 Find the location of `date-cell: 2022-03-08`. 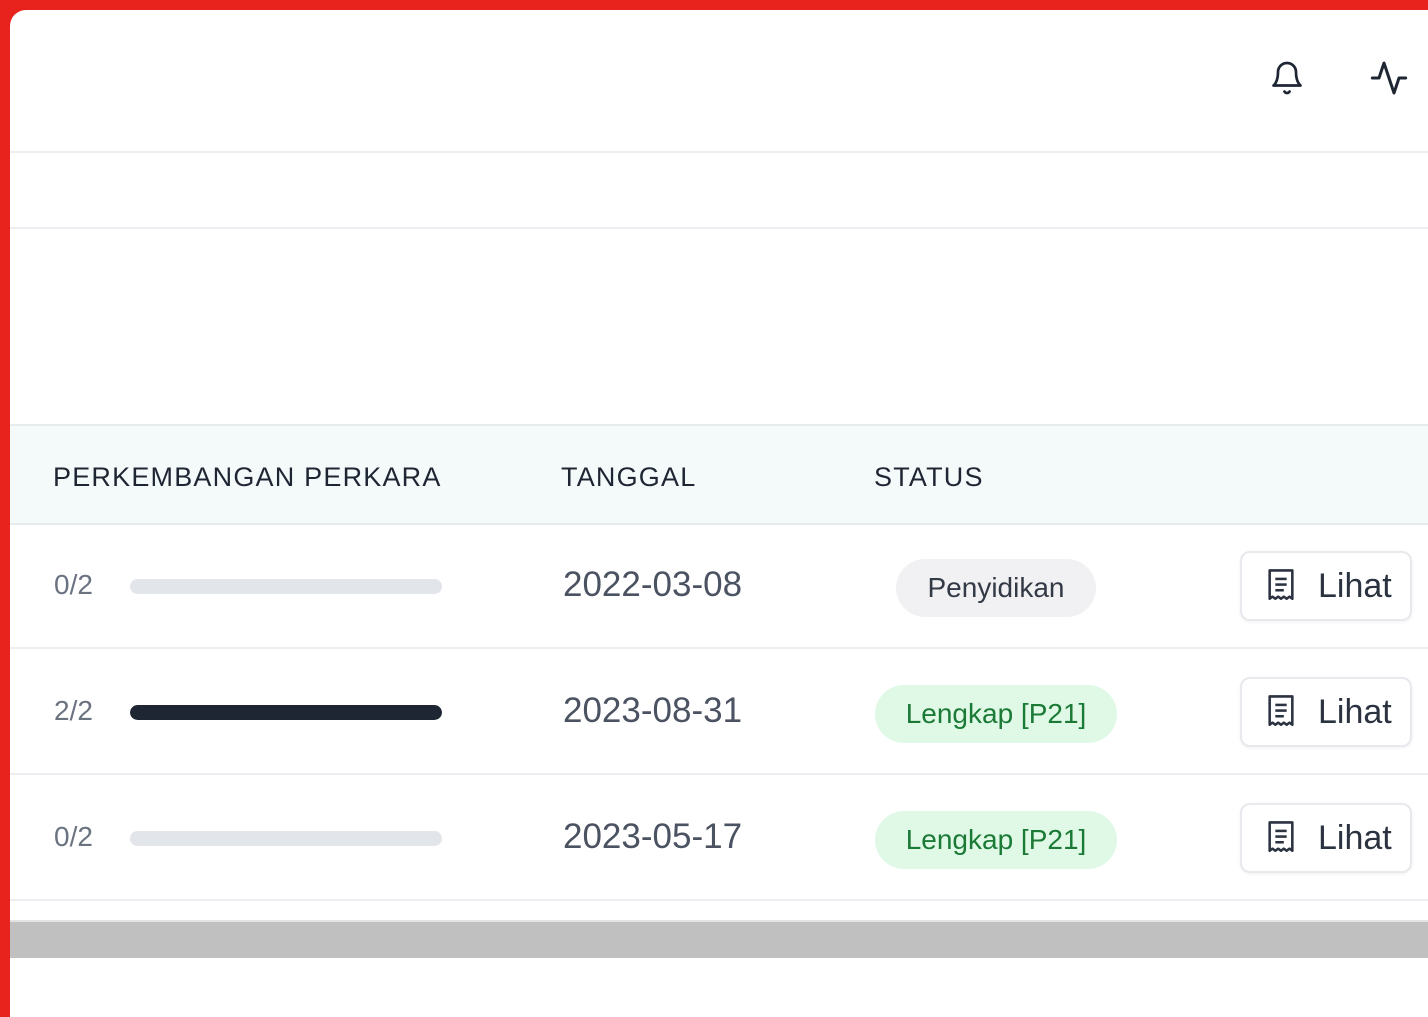

date-cell: 2022-03-08 is located at coordinates (653, 584).